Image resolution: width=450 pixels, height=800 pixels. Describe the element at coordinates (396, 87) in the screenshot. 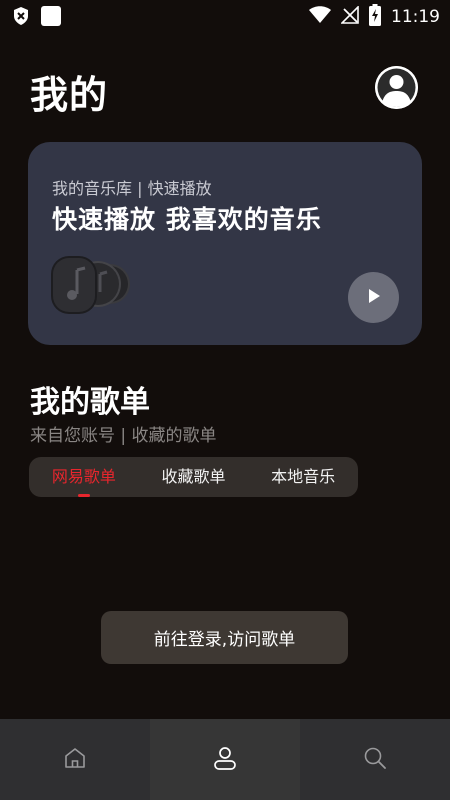

I see `user-avatar-icon` at that location.